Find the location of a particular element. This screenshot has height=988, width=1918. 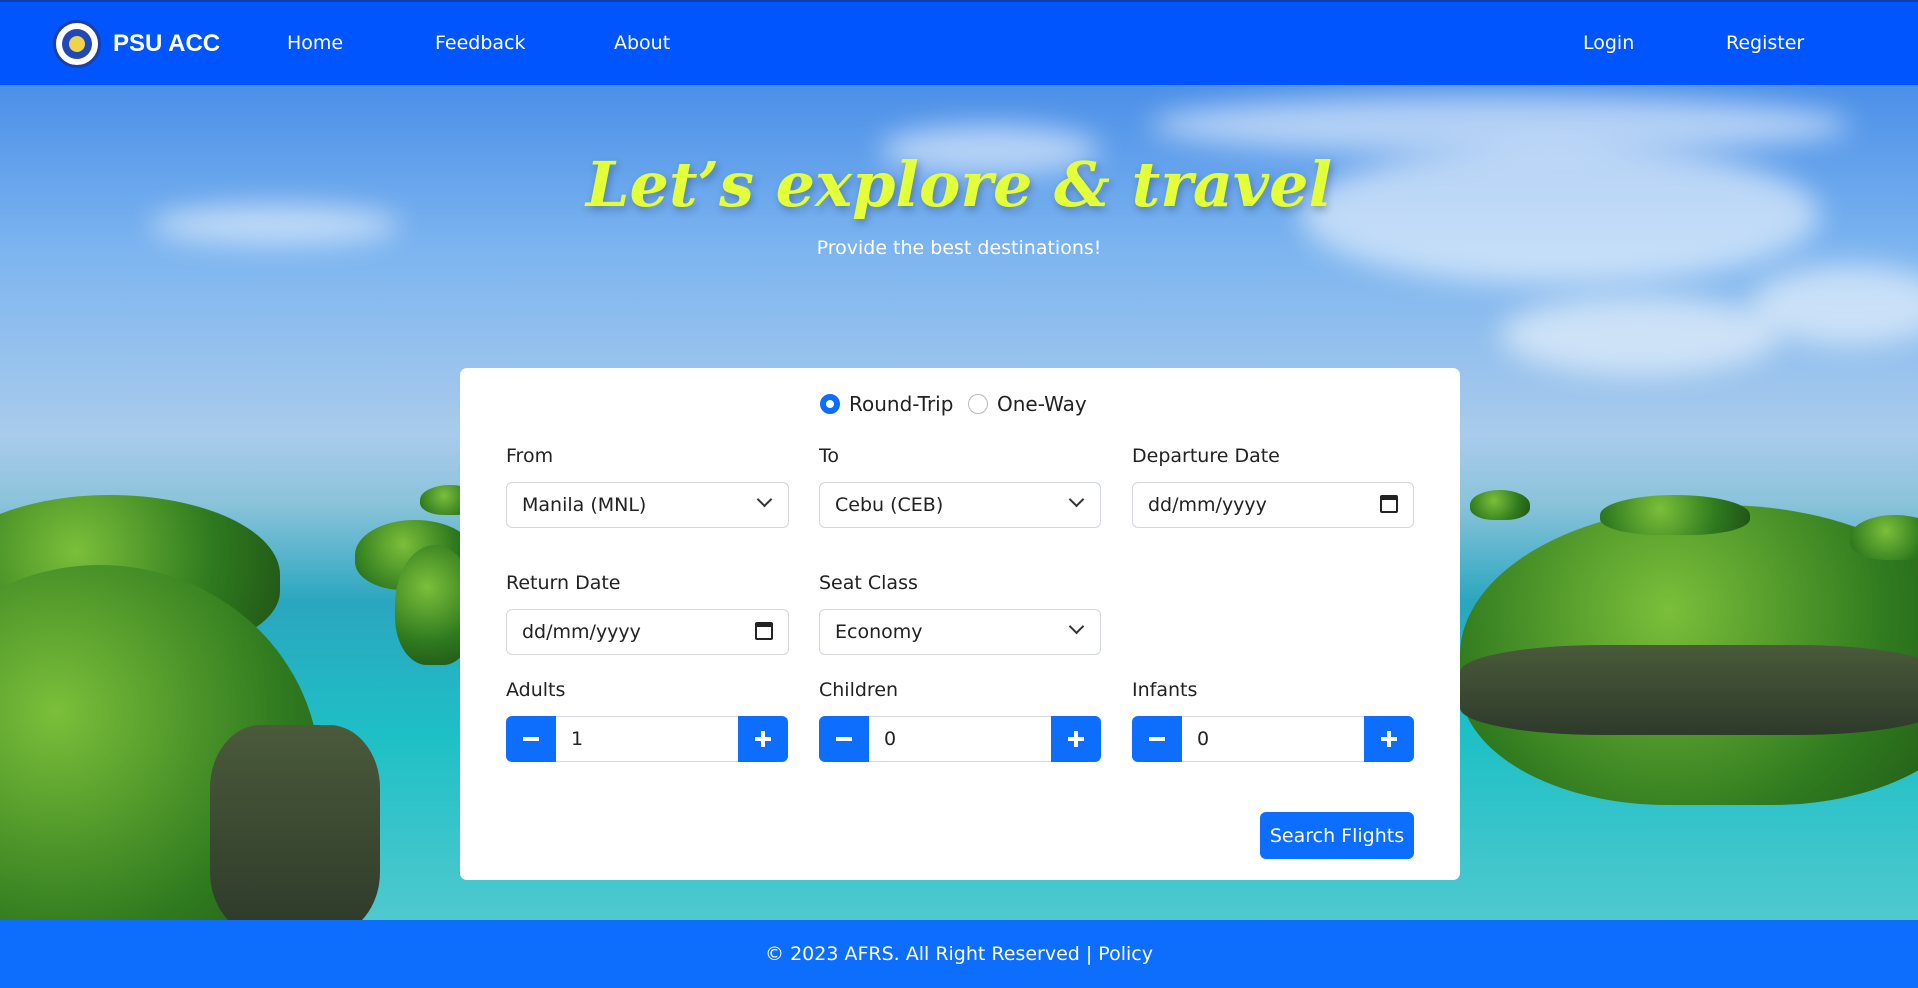

trip-type-round-trip: Round-Trip is located at coordinates (886, 404).